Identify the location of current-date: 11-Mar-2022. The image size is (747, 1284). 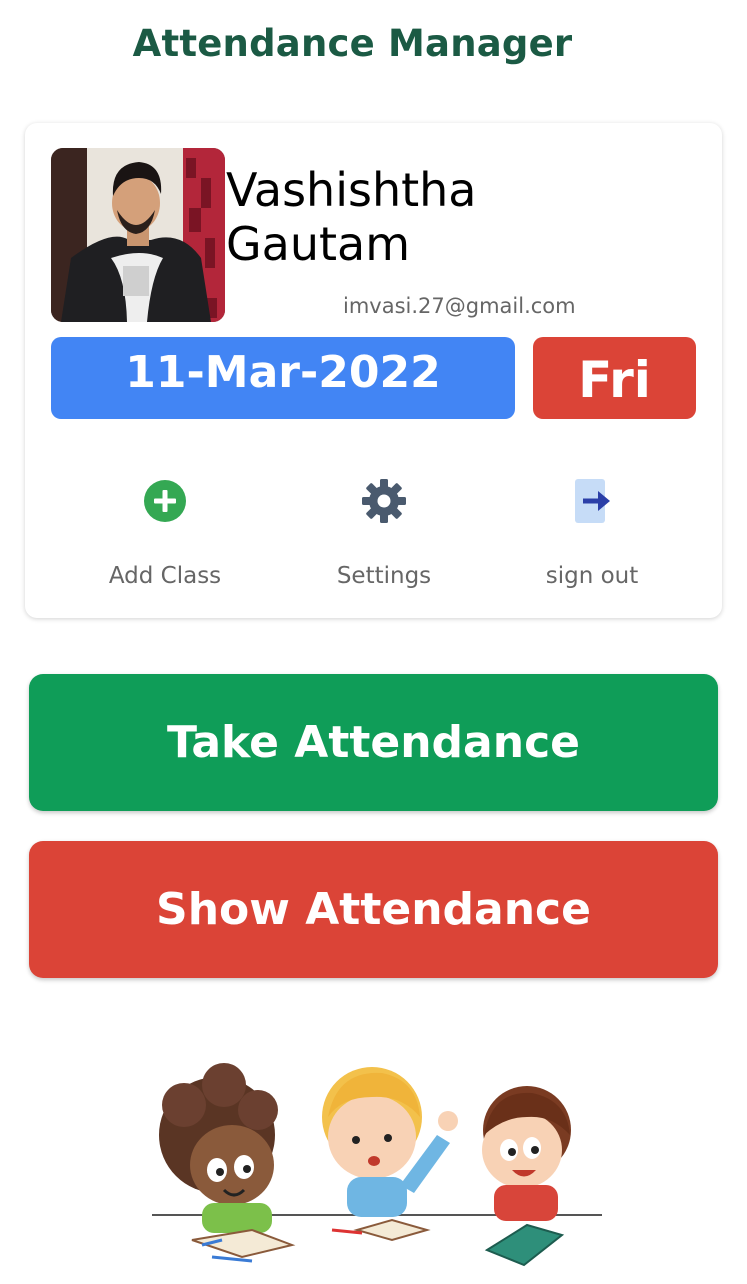
(283, 378).